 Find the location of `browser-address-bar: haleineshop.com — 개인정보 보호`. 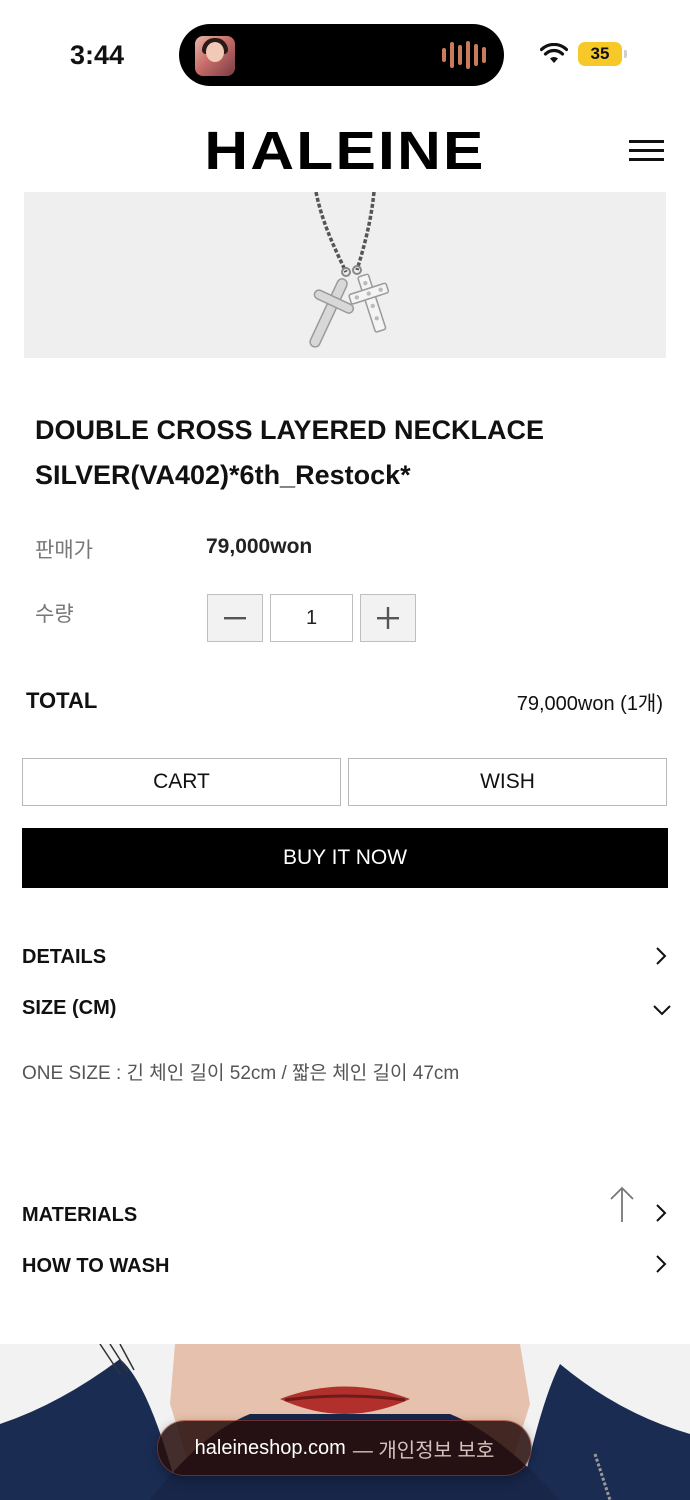

browser-address-bar: haleineshop.com — 개인정보 보호 is located at coordinates (344, 1448).